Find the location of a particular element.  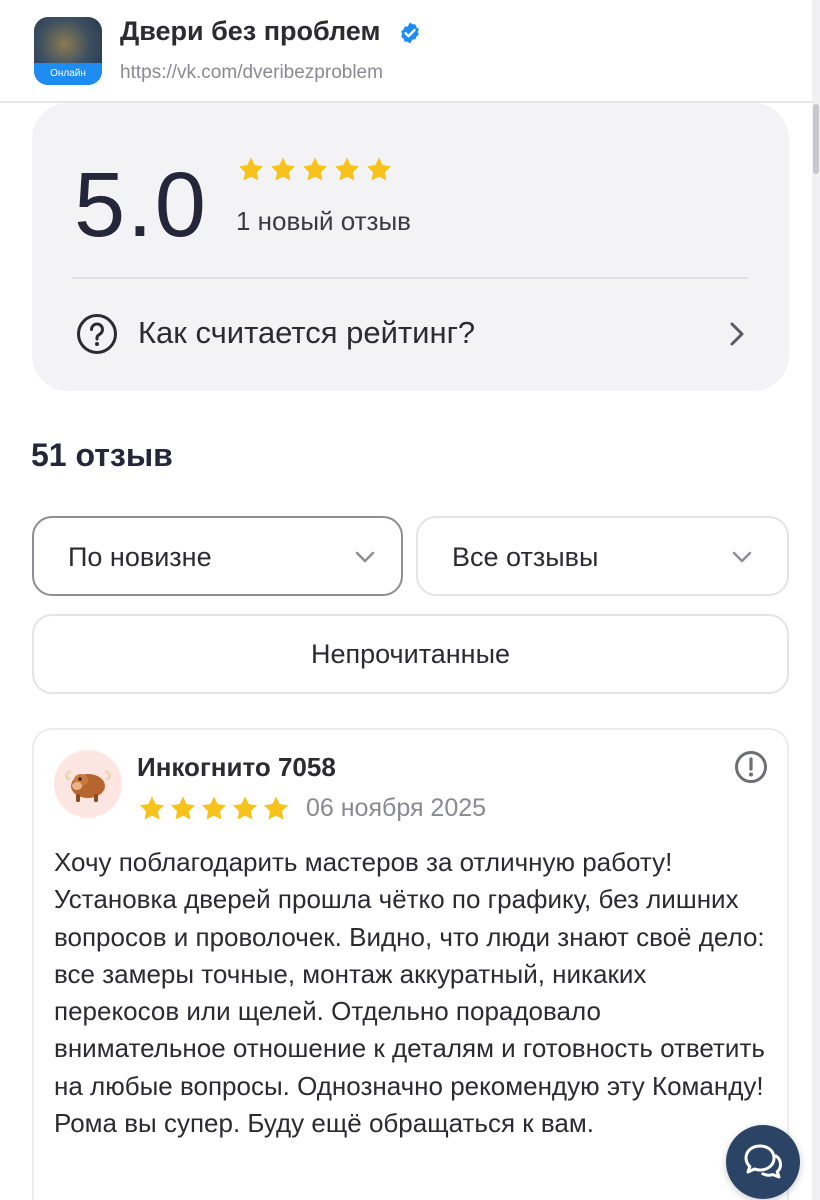

new-reviews-count: 1 новый отзыв is located at coordinates (323, 221).